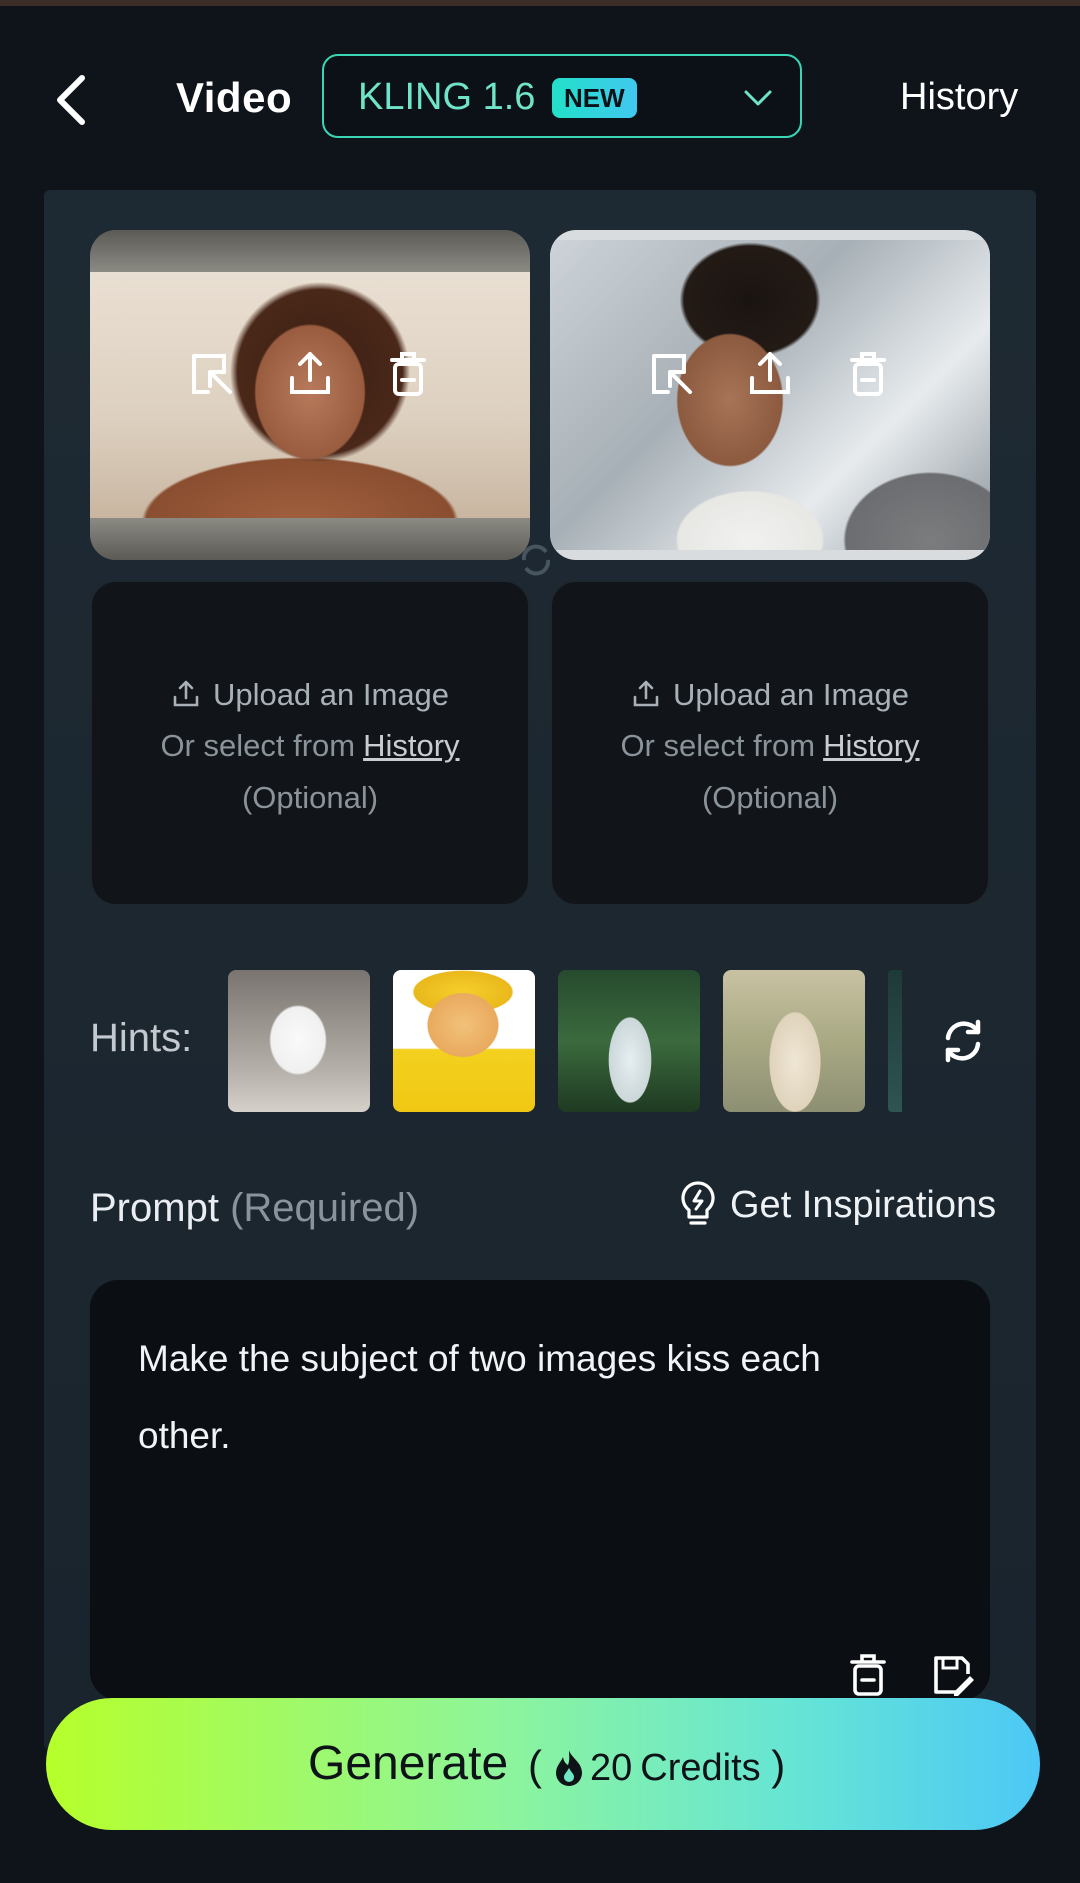 The height and width of the screenshot is (1883, 1080). Describe the element at coordinates (234, 97) in the screenshot. I see `page-title: Video` at that location.